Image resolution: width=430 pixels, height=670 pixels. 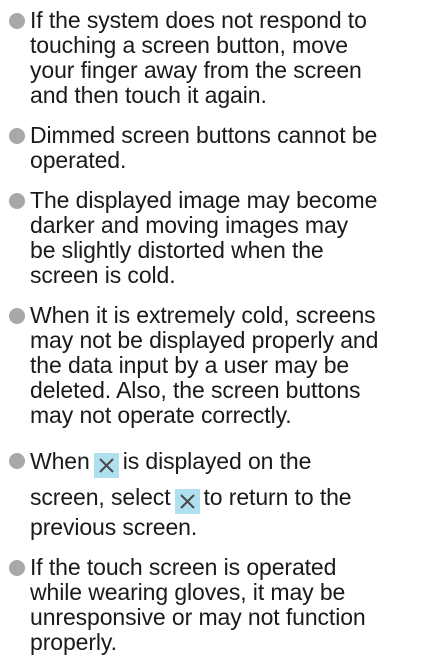 What do you see at coordinates (103, 275) in the screenshot?
I see `note-line: screen is cold.` at bounding box center [103, 275].